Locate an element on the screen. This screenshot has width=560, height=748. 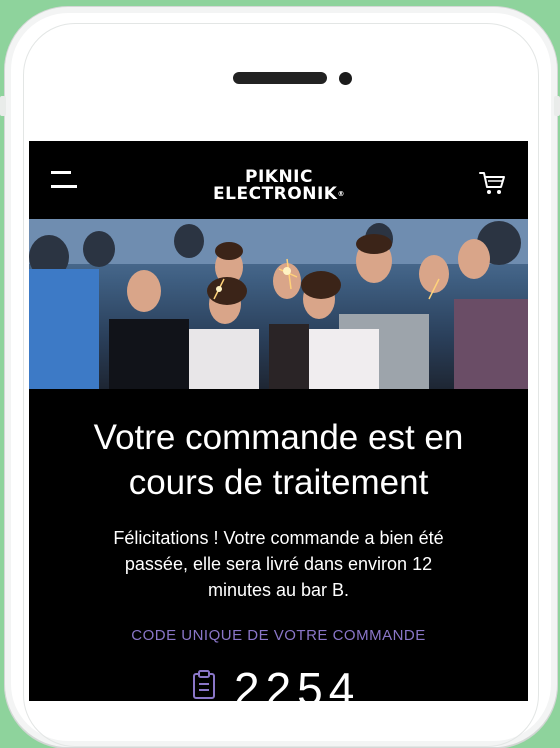
order-code-value: 2254 is located at coordinates (297, 682).